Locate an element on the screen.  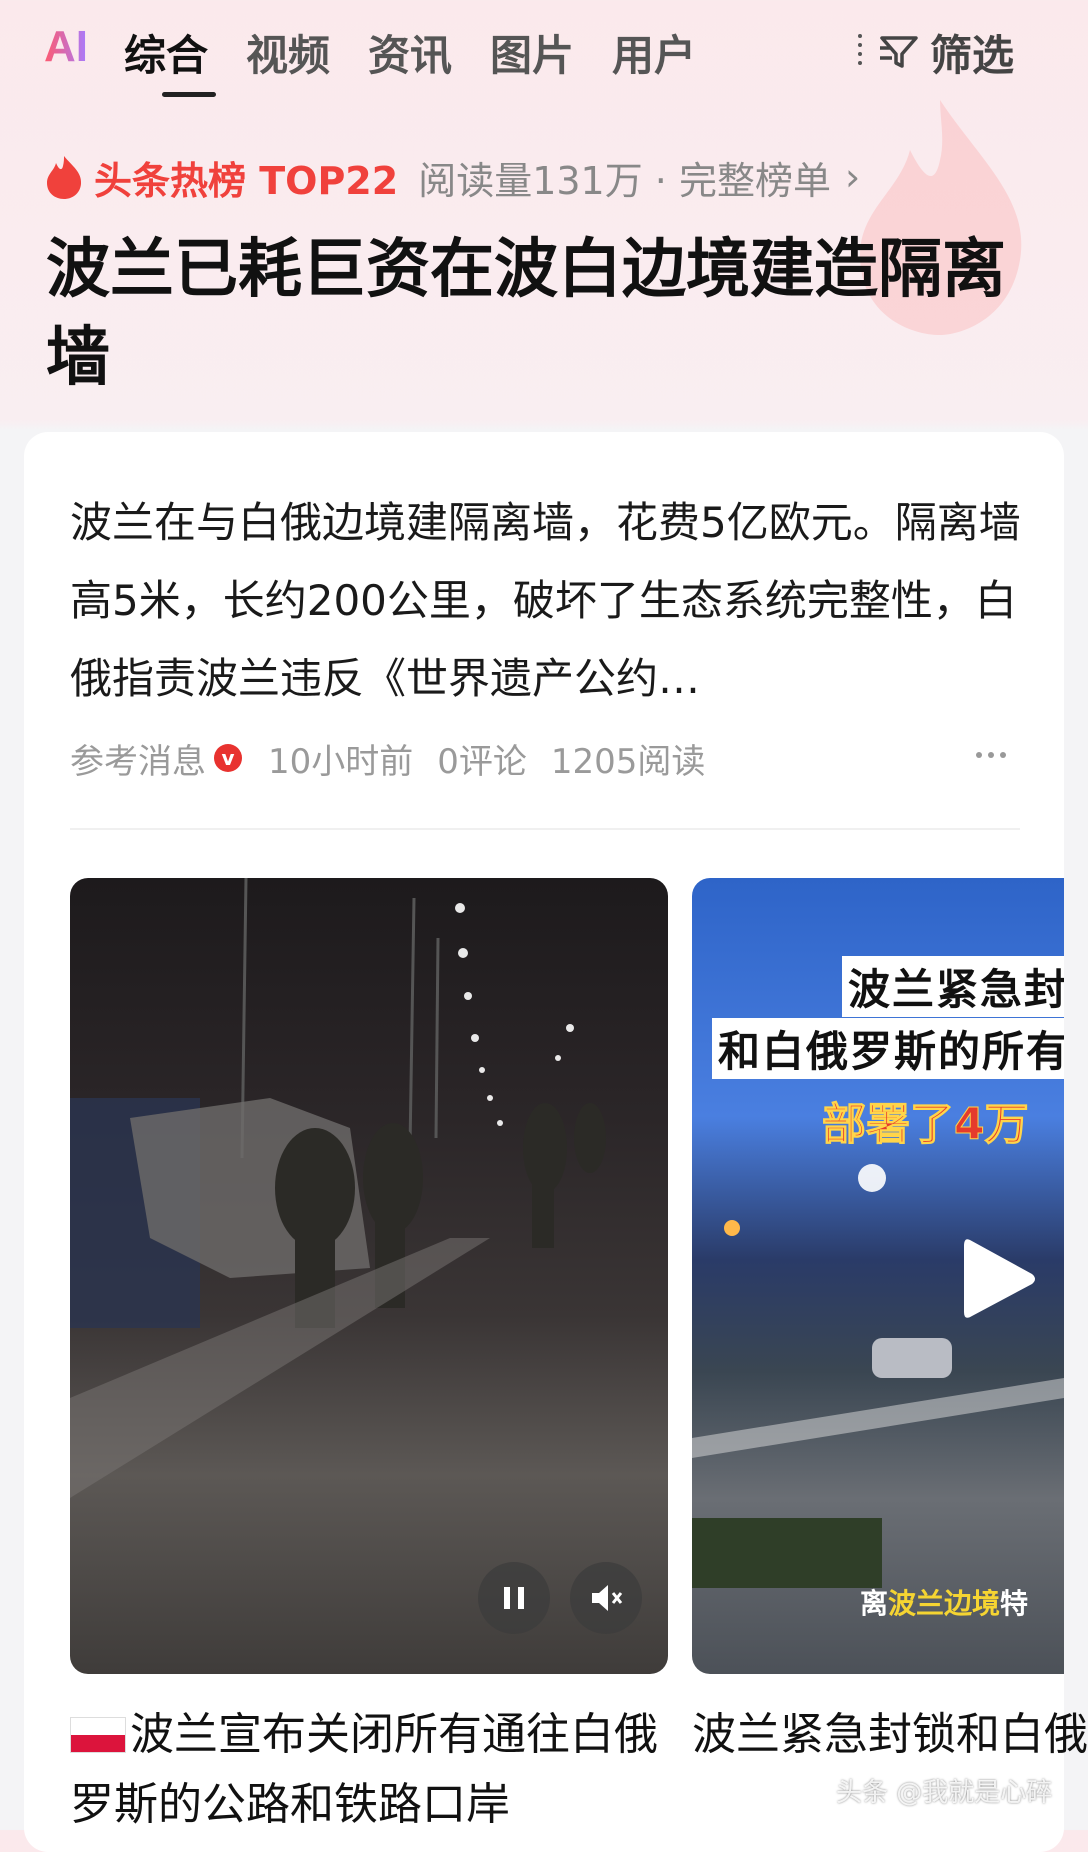
filter-button: 筛选 is located at coordinates (972, 52).